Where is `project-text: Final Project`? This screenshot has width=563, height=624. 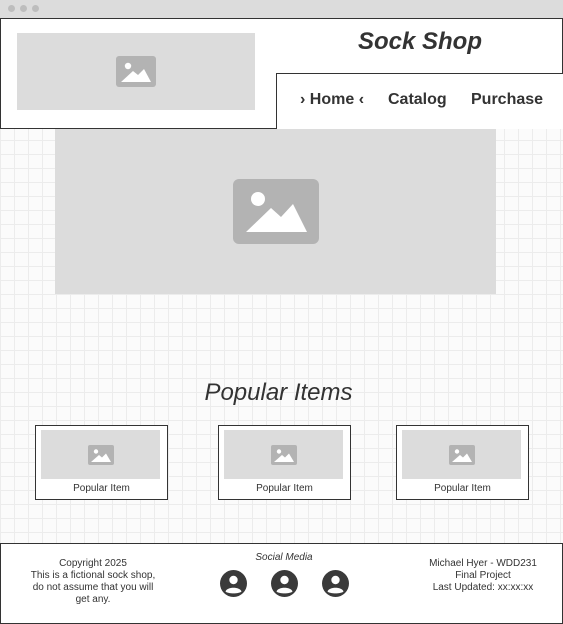
project-text: Final Project is located at coordinates (483, 575).